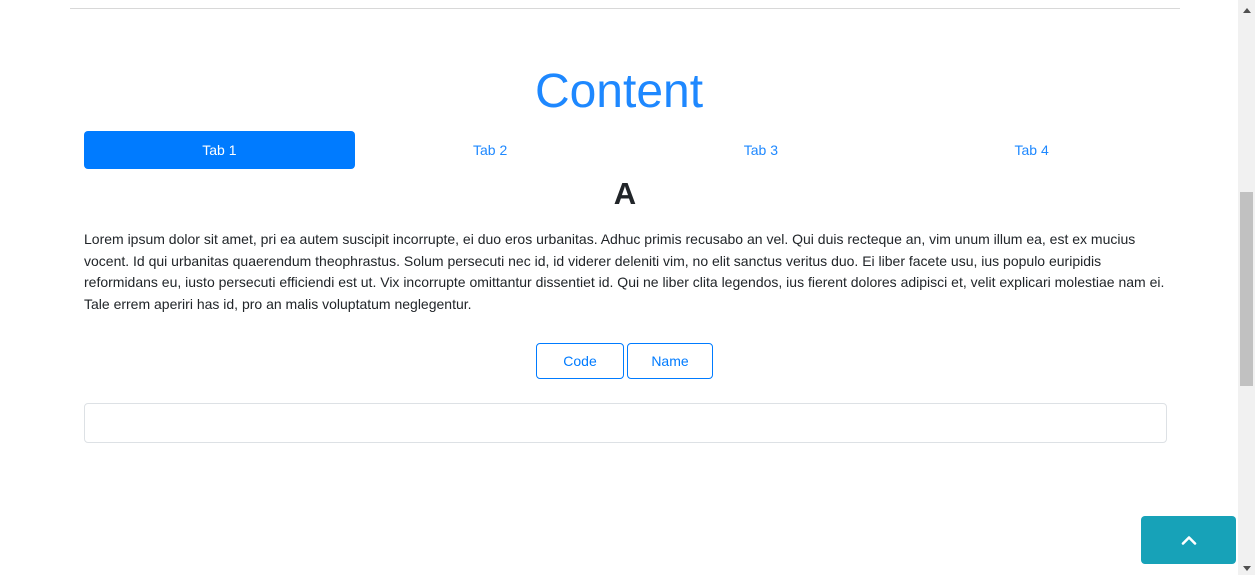 Image resolution: width=1255 pixels, height=575 pixels. What do you see at coordinates (619, 91) in the screenshot?
I see `page-title: Content` at bounding box center [619, 91].